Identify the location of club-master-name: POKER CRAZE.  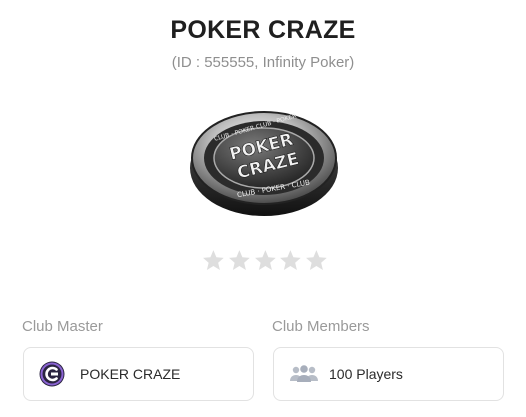
(130, 374).